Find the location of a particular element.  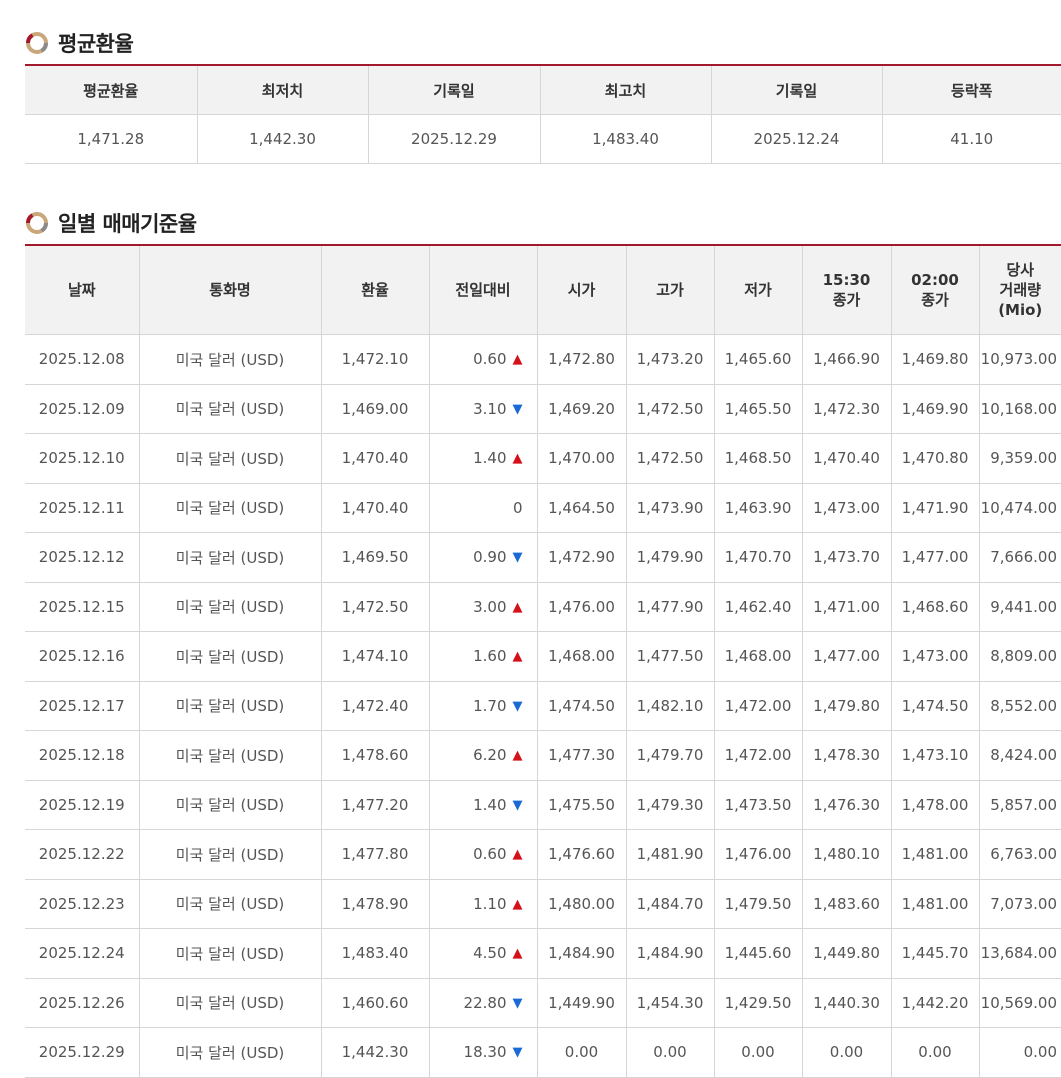

rate-cell: 1,483.40 is located at coordinates (375, 953).